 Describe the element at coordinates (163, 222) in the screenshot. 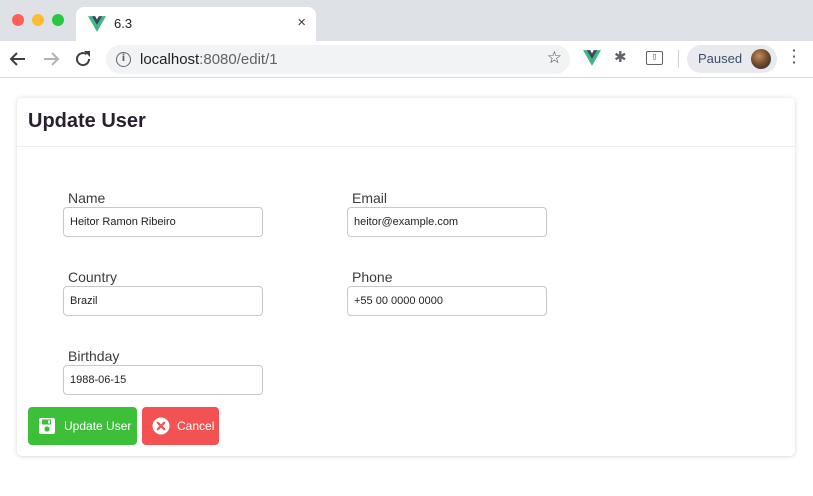

I see `name-input` at that location.